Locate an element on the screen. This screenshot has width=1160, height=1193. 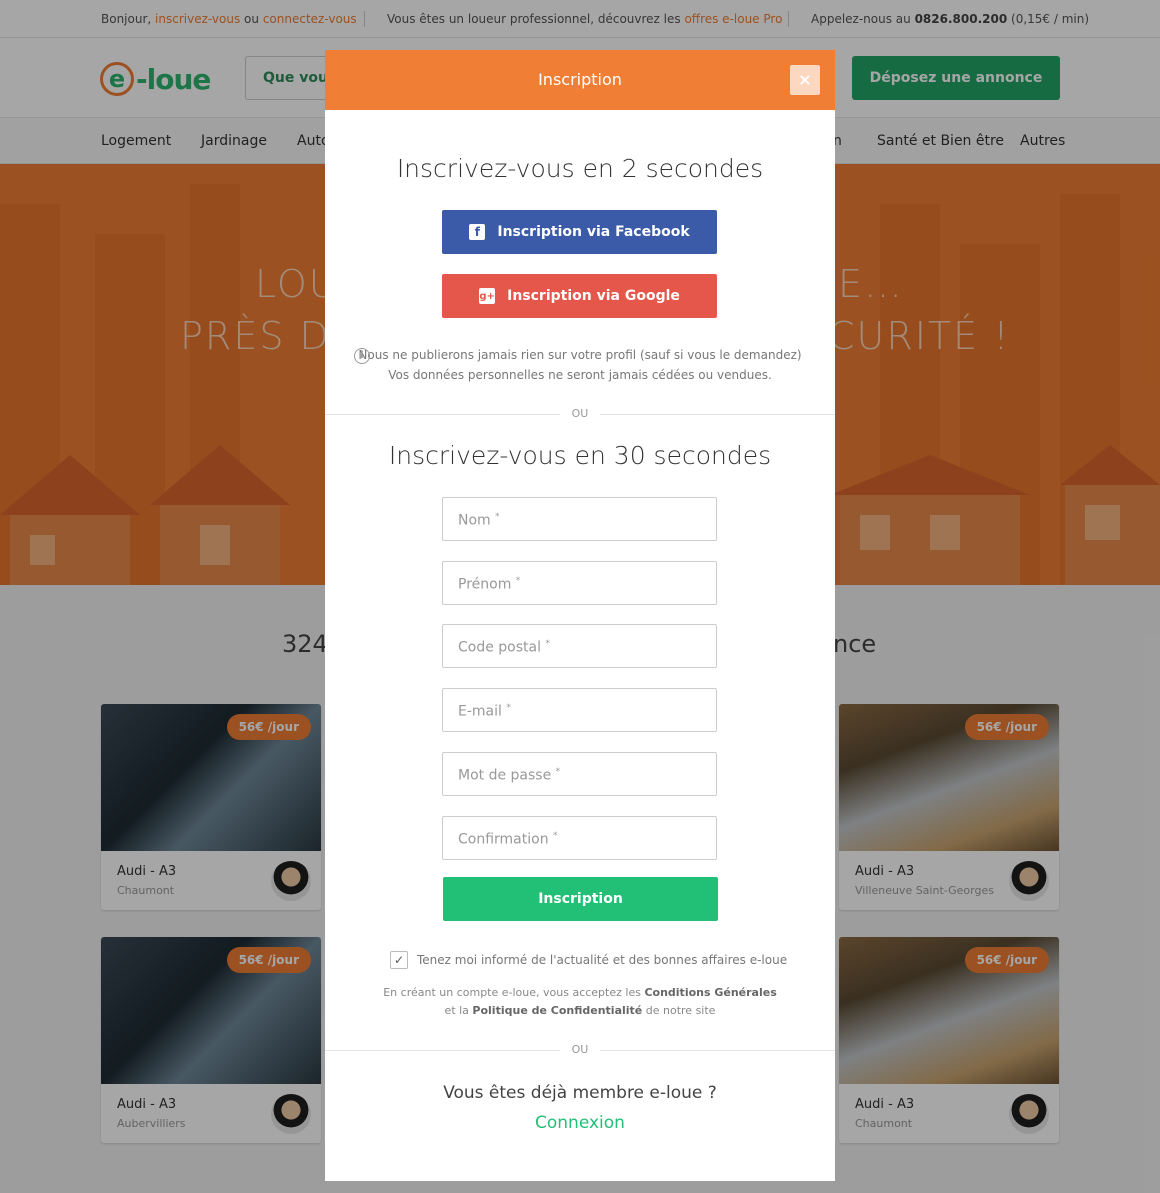
first-name-field: Prénom * is located at coordinates (579, 583).